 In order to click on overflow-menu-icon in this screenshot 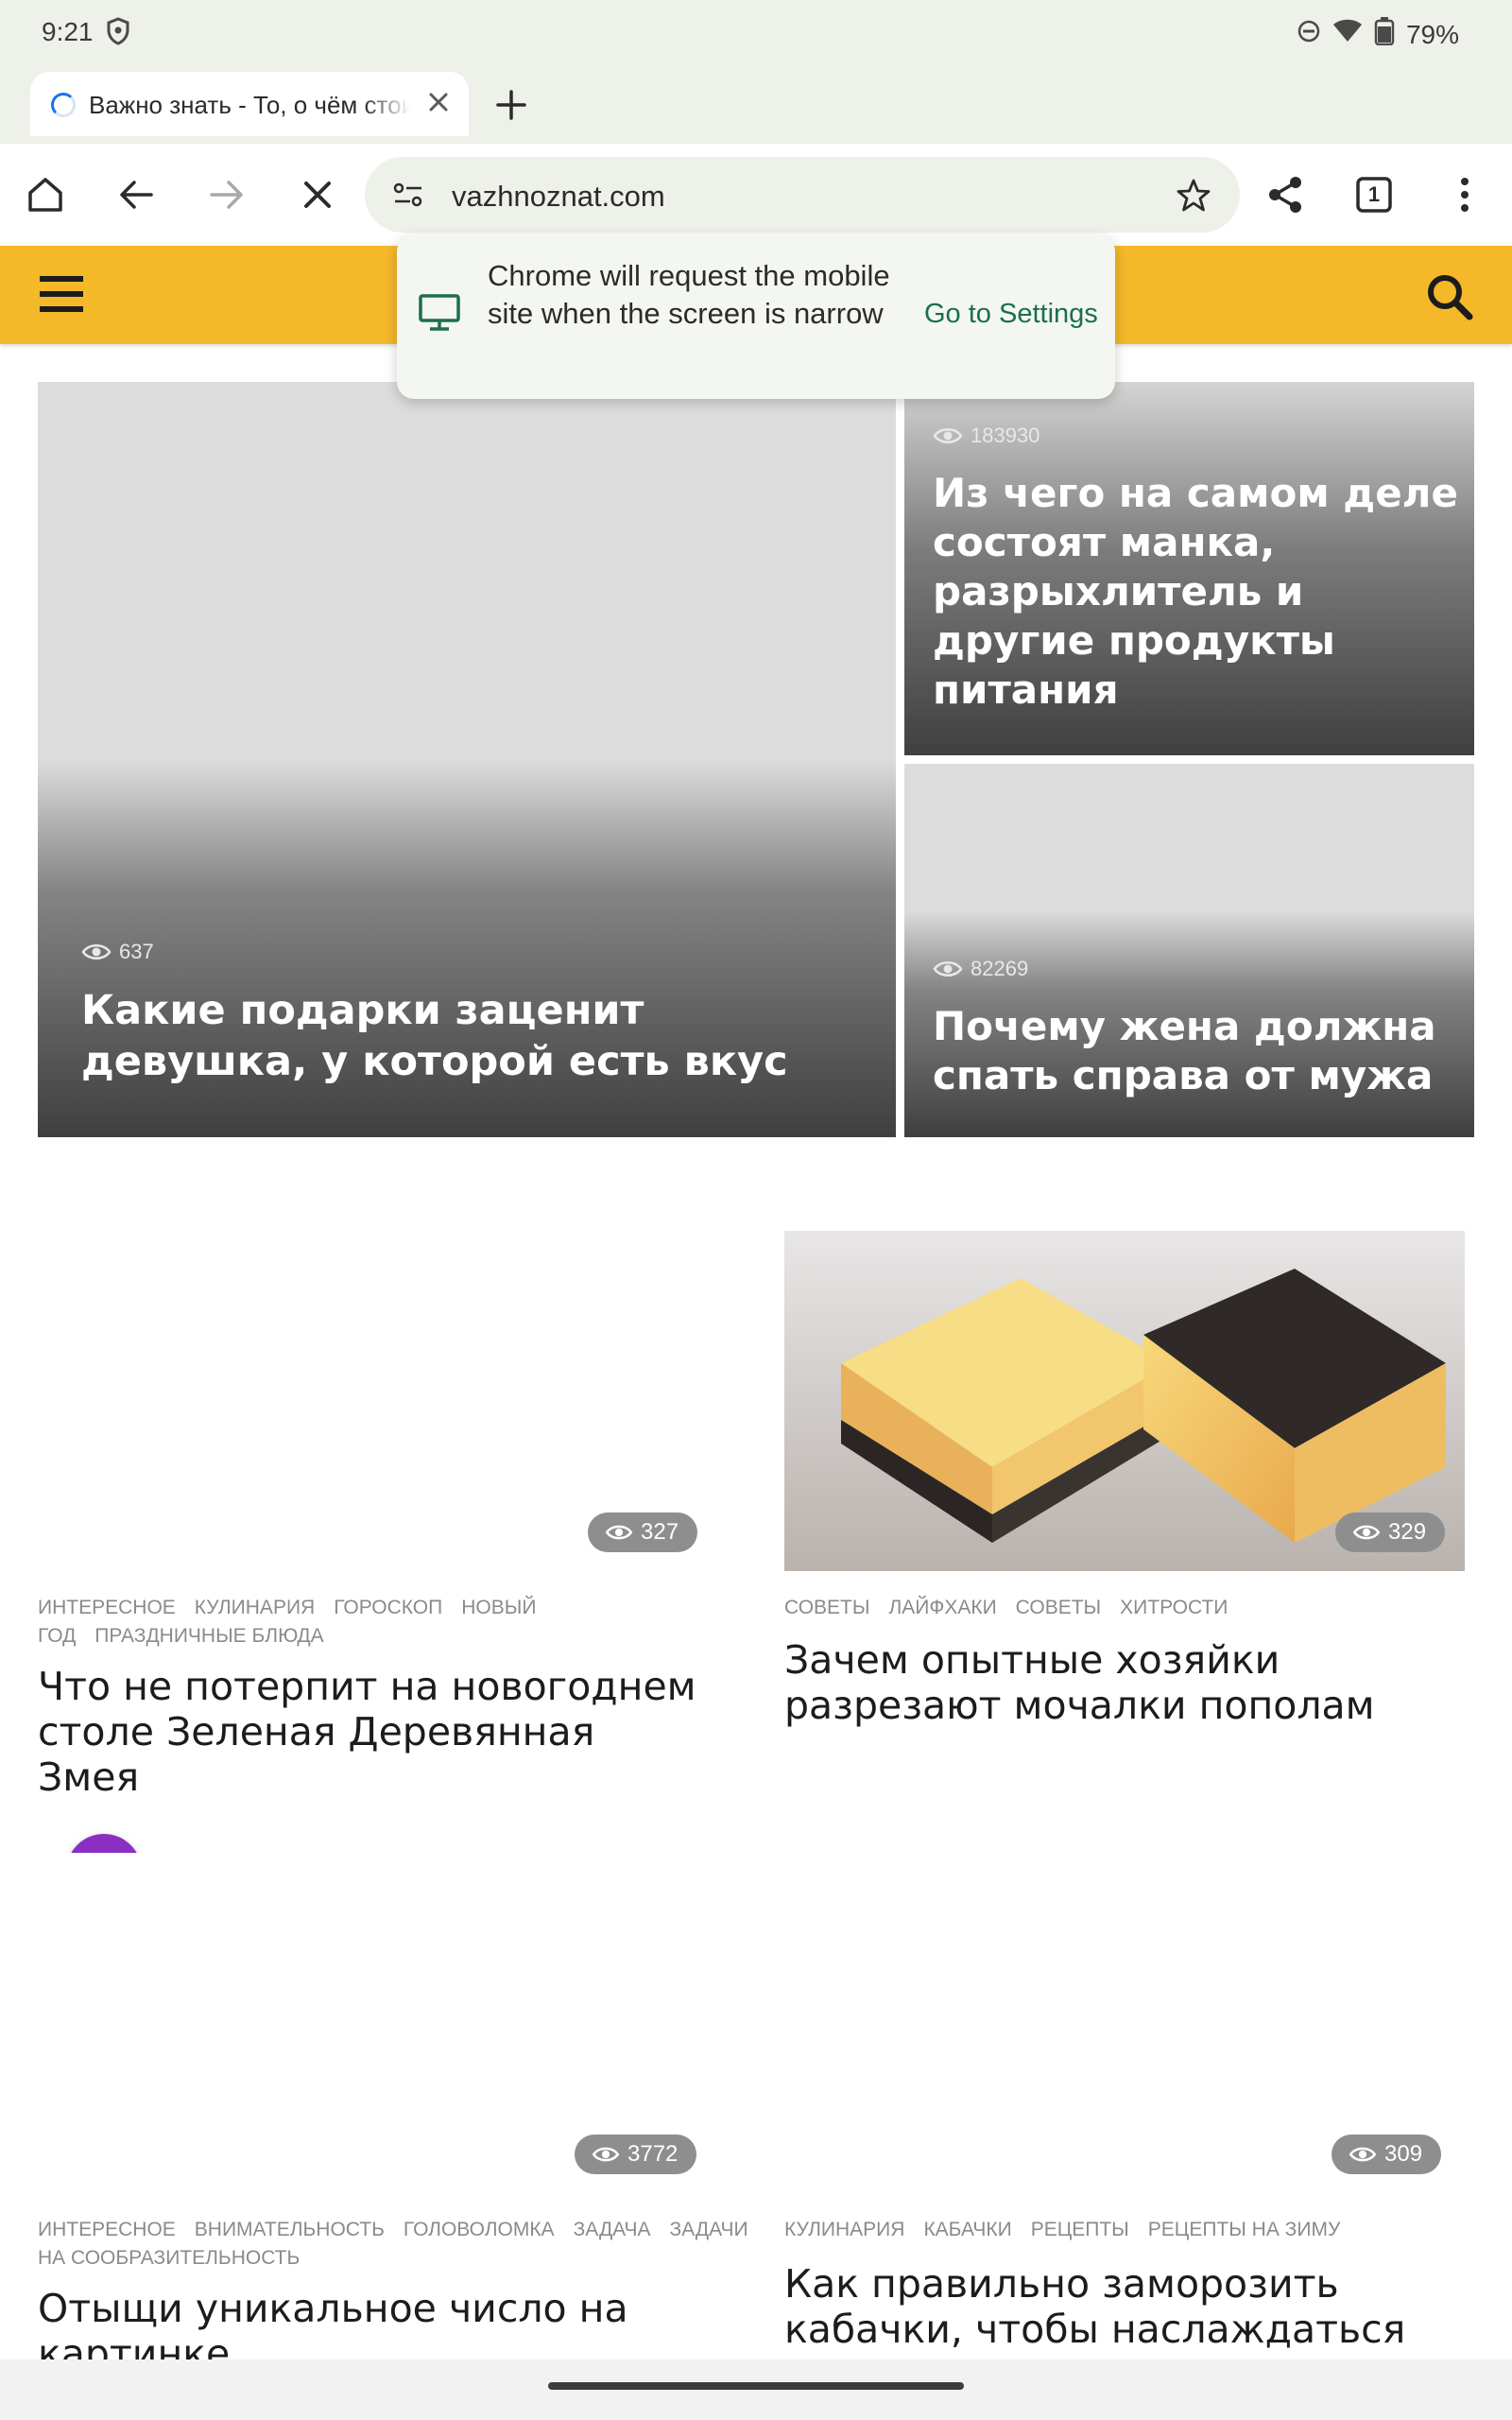, I will do `click(1464, 194)`.